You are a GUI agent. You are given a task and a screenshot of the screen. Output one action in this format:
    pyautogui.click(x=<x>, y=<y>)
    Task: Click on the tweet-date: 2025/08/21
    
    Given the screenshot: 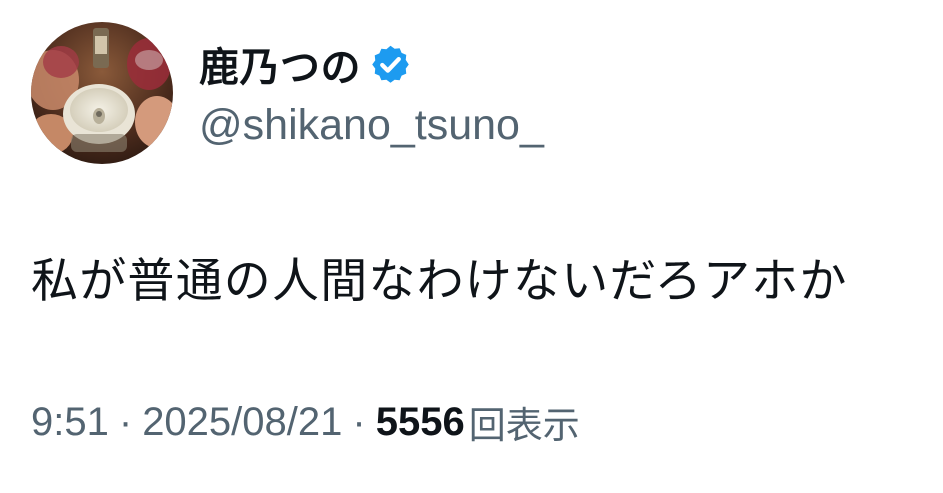 What is the action you would take?
    pyautogui.click(x=242, y=422)
    